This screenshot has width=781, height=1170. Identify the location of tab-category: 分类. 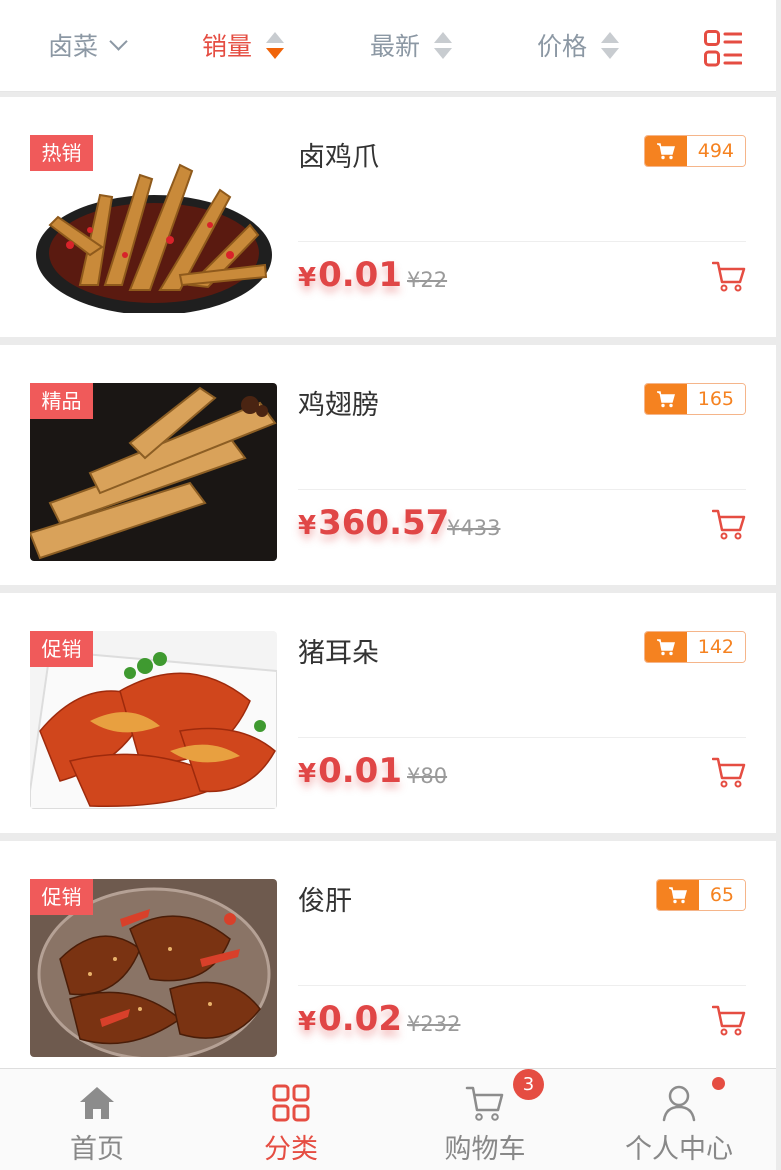
(291, 1119).